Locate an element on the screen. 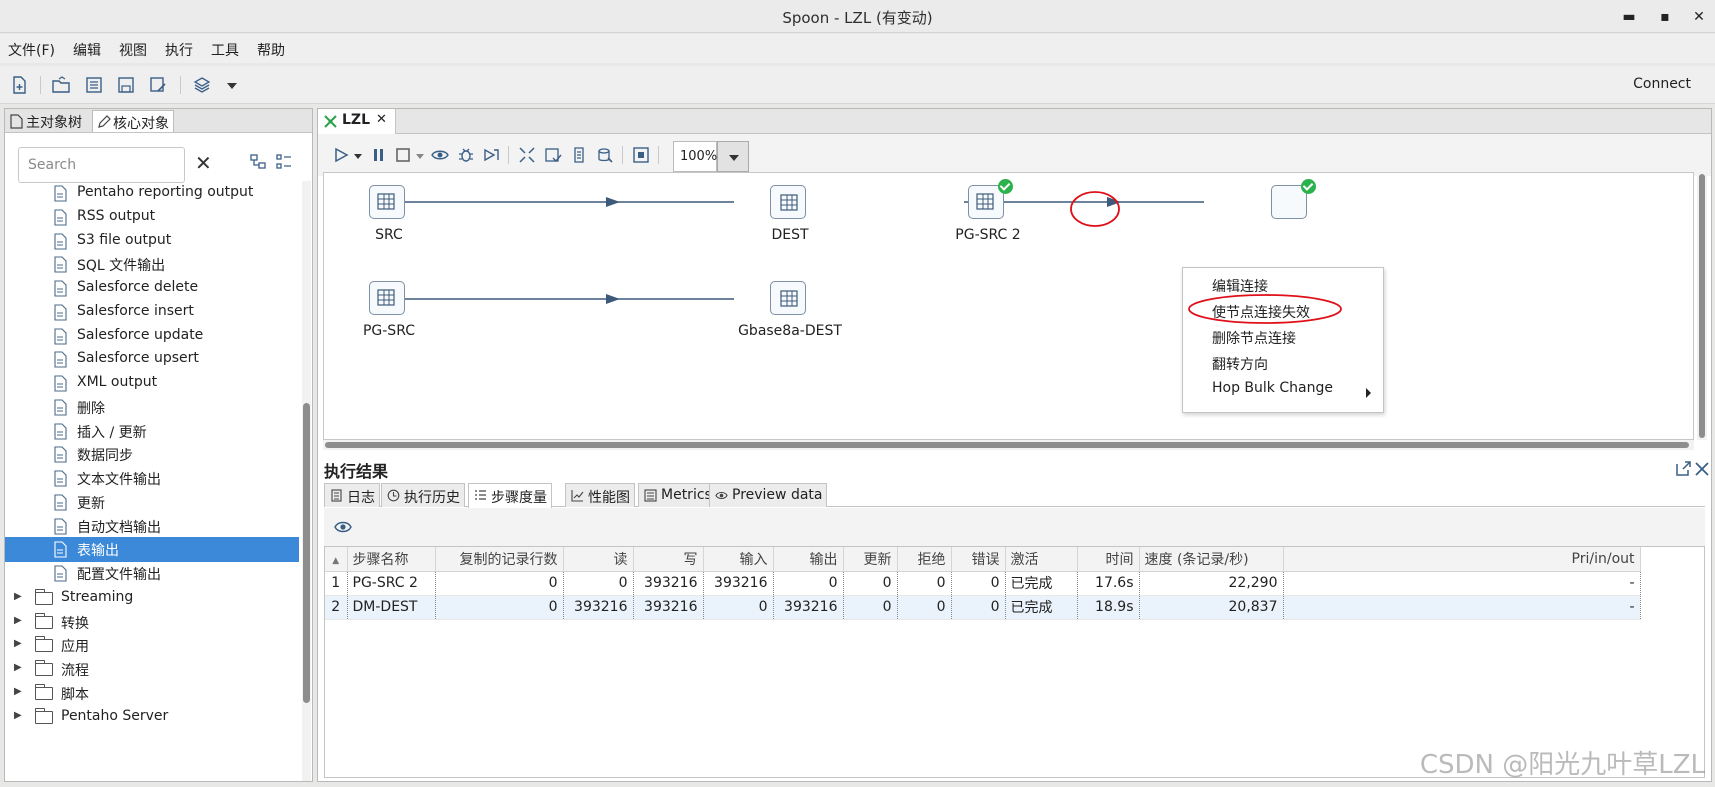 The width and height of the screenshot is (1715, 787). canvas-hscroll-thumb is located at coordinates (1007, 445).